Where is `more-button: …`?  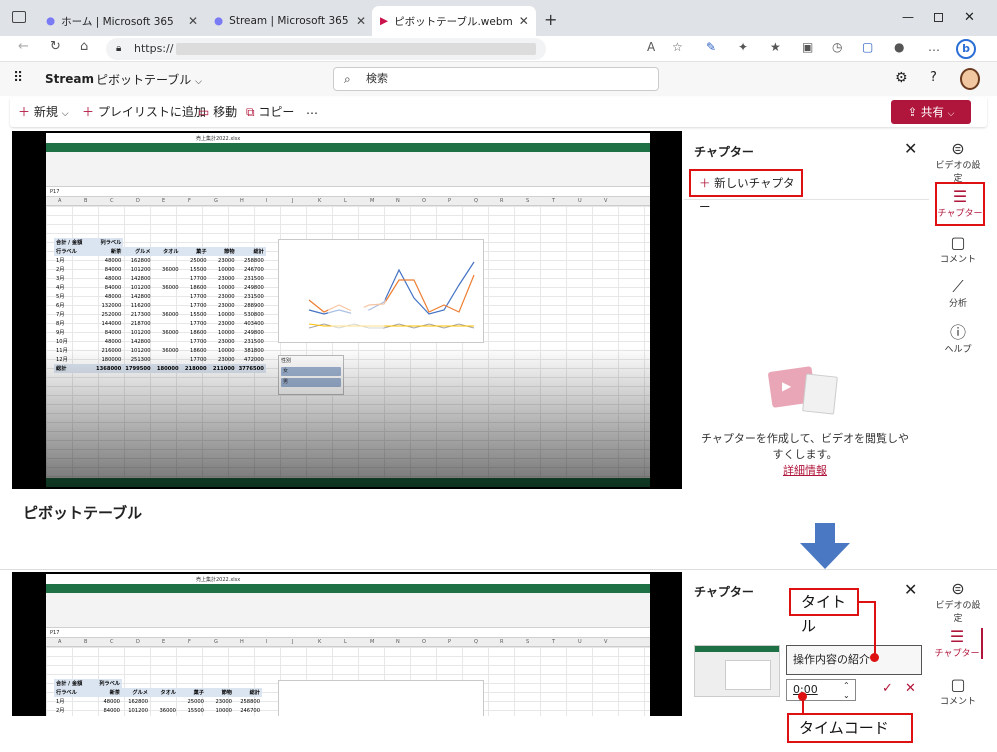
more-button: … is located at coordinates (312, 110).